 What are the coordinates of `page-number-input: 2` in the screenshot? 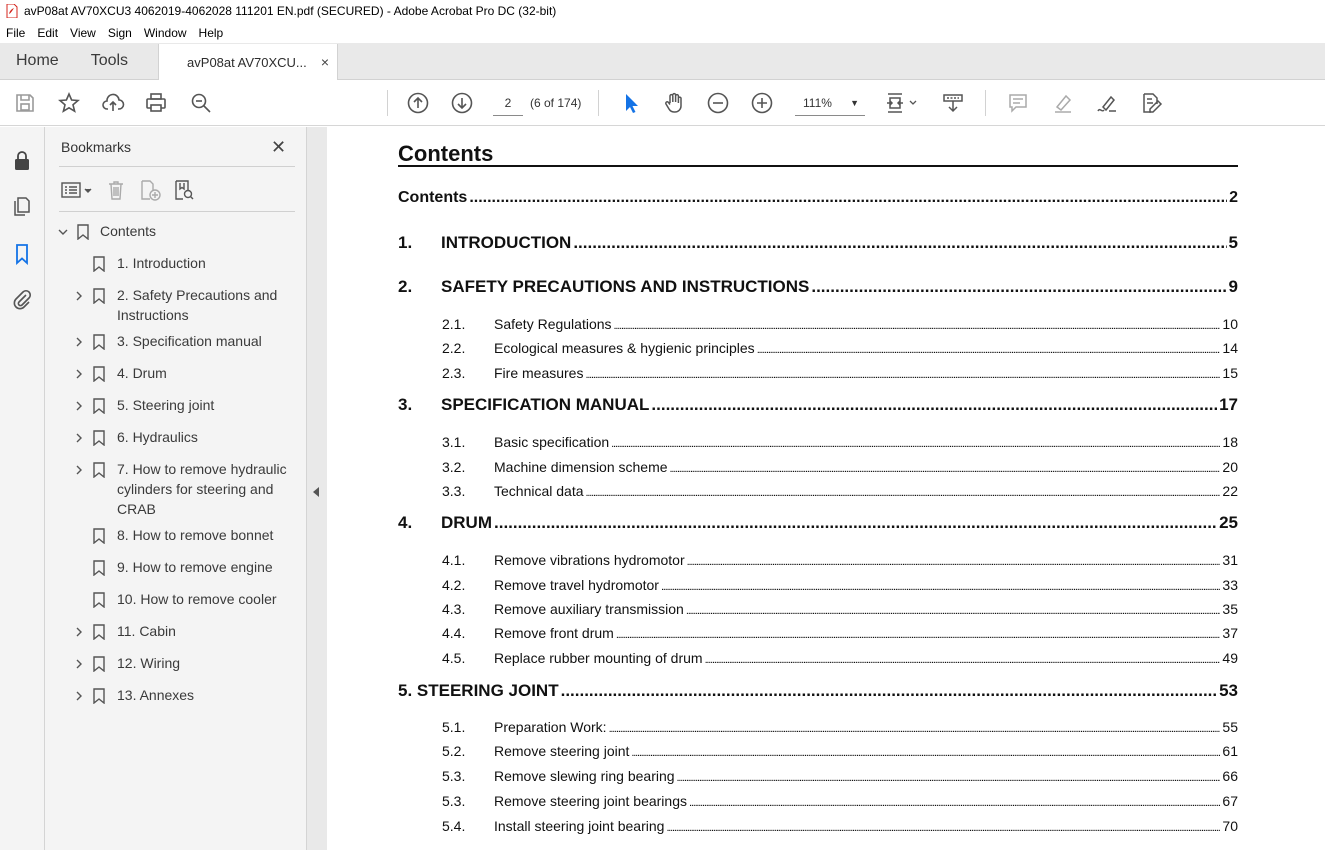 It's located at (508, 103).